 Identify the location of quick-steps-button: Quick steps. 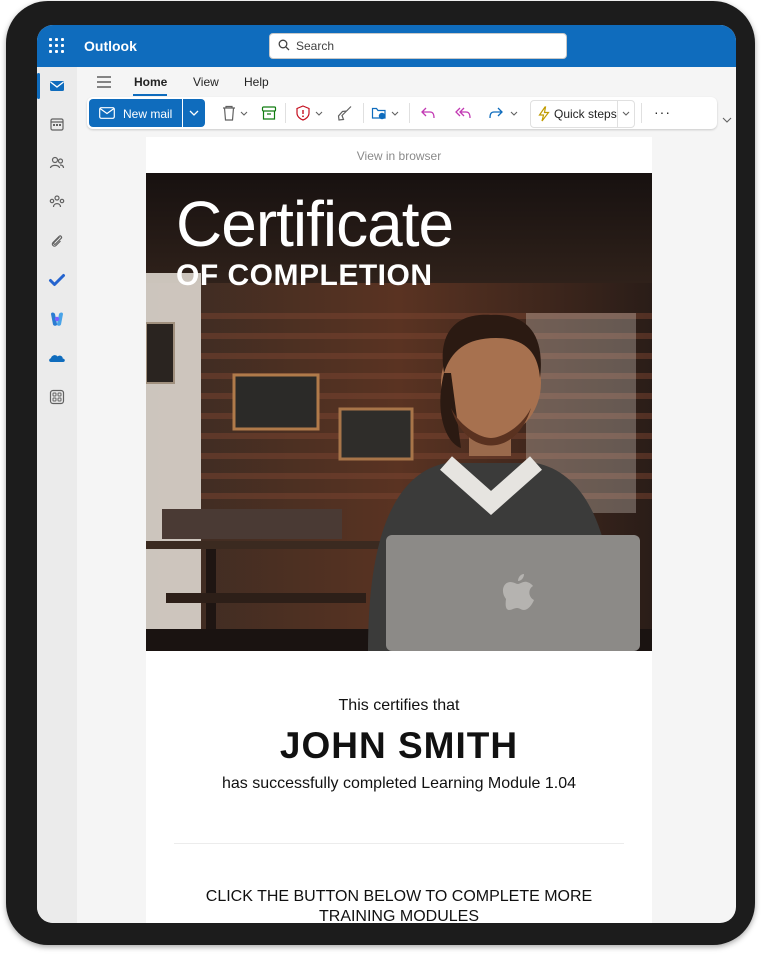
(582, 114).